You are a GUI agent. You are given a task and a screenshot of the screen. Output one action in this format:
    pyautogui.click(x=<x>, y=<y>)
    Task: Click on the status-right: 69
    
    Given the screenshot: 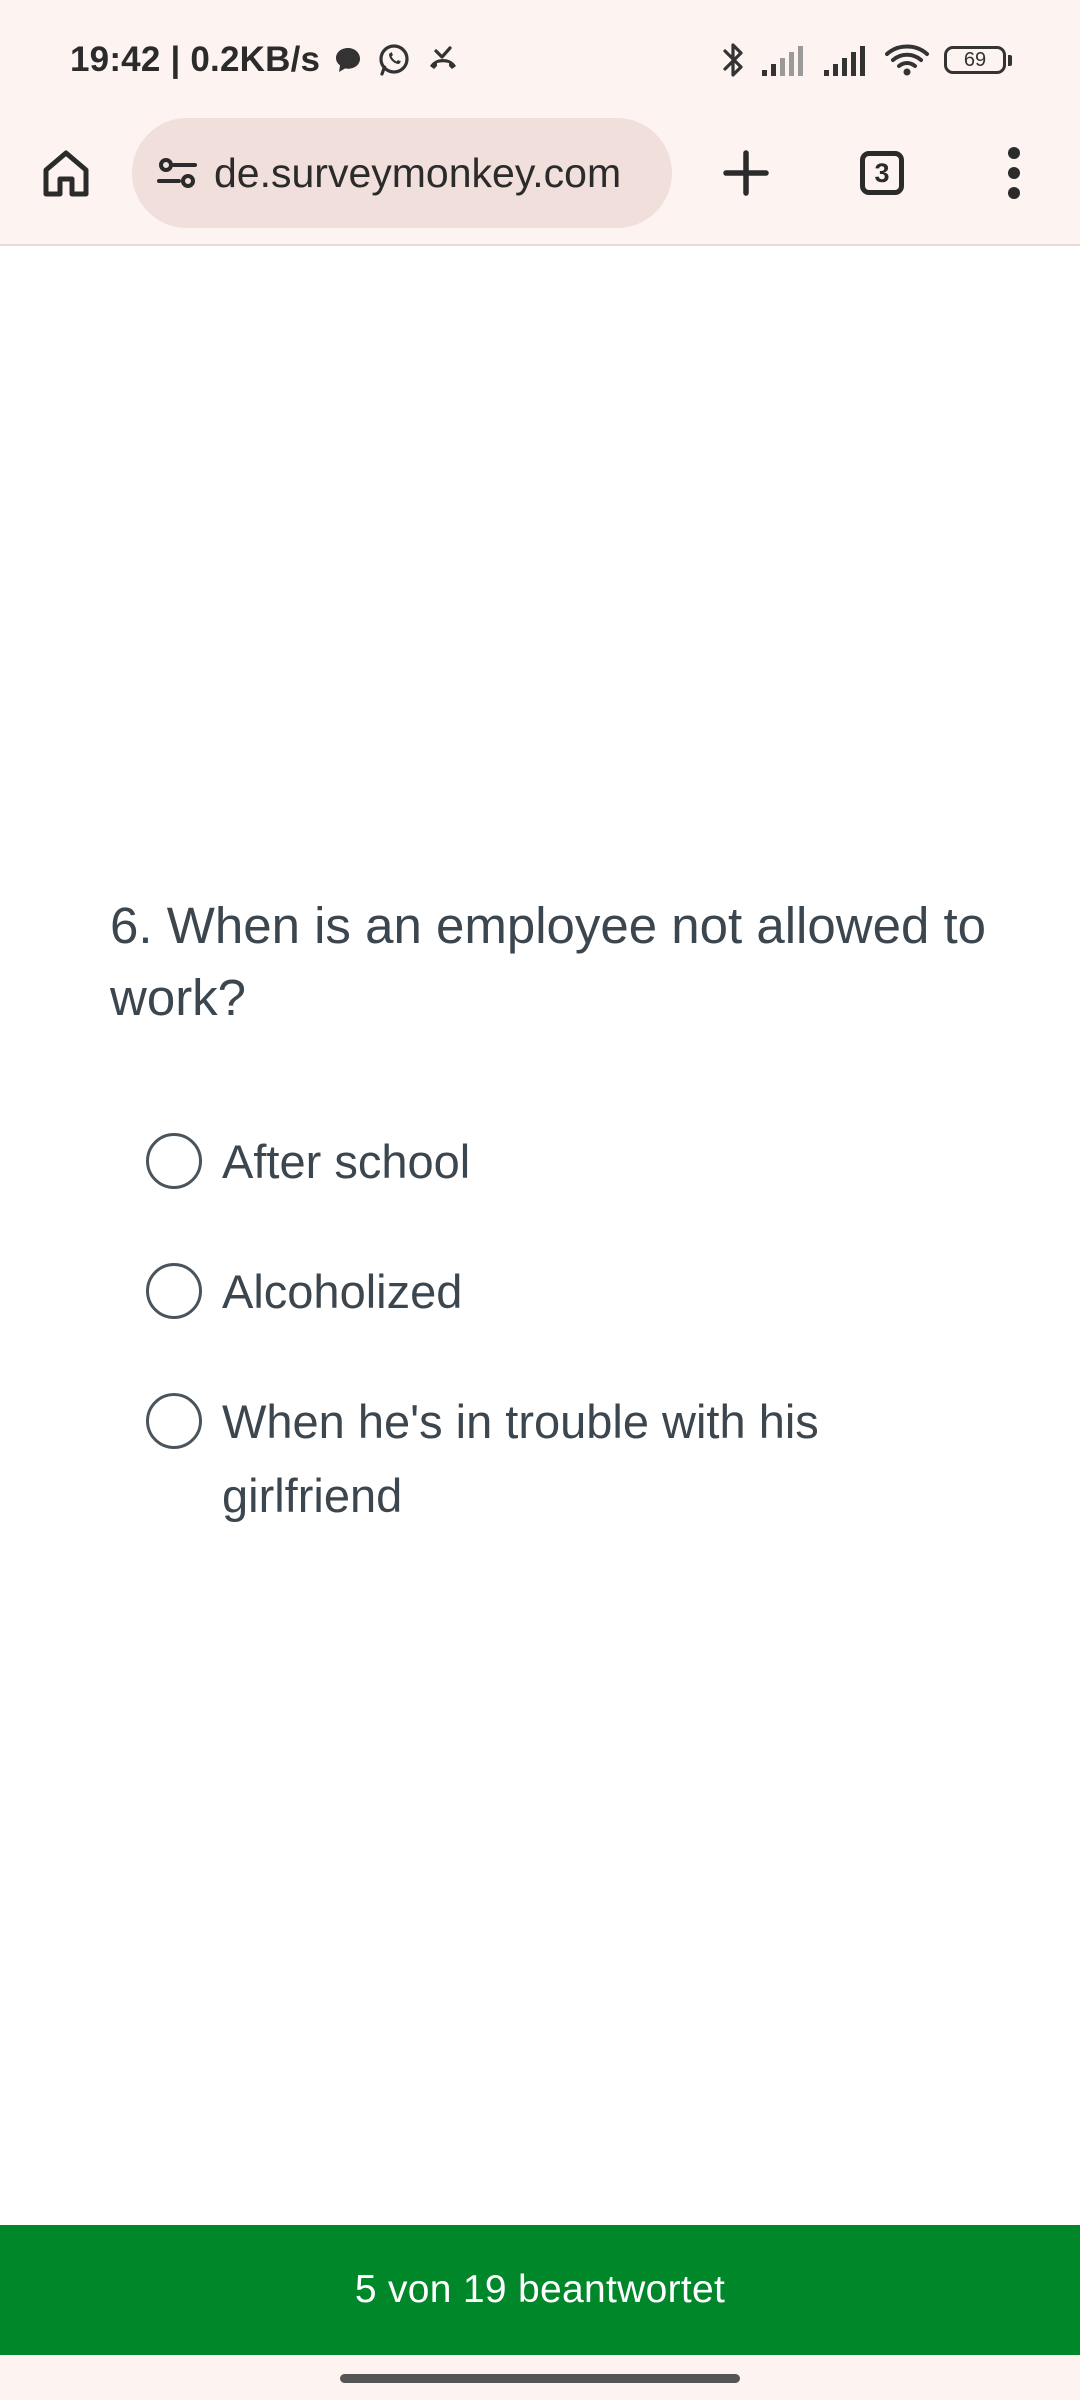 What is the action you would take?
    pyautogui.click(x=866, y=60)
    